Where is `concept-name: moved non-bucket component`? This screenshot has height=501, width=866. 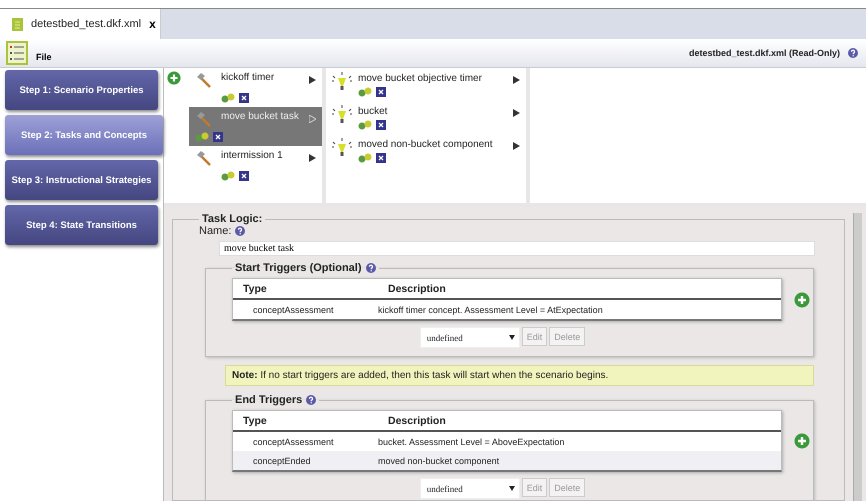 concept-name: moved non-bucket component is located at coordinates (426, 144).